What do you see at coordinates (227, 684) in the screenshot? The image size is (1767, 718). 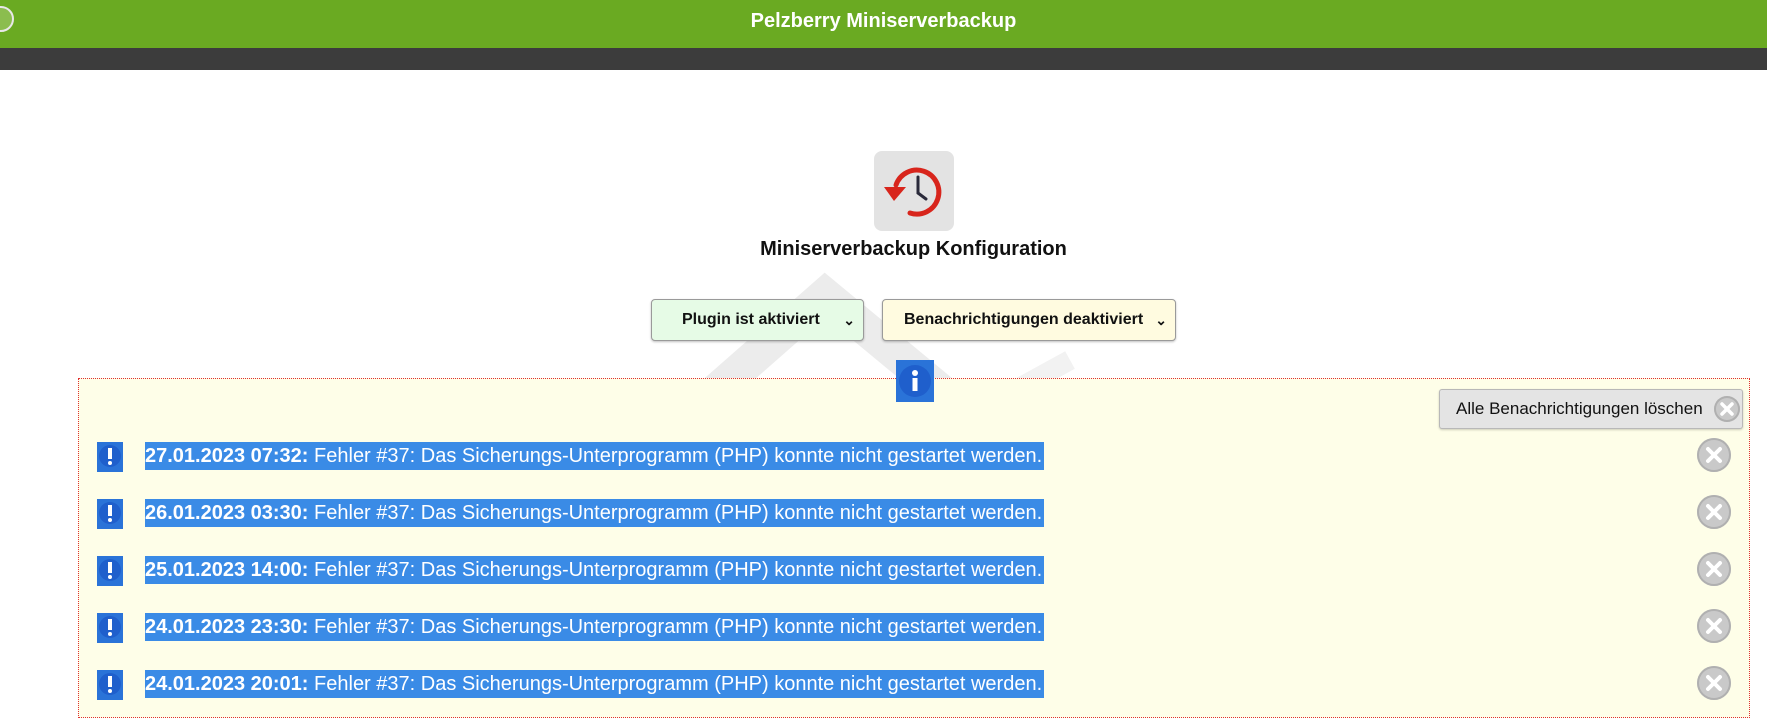 I see `notification-timestamp: 24.01.2023 20:01:` at bounding box center [227, 684].